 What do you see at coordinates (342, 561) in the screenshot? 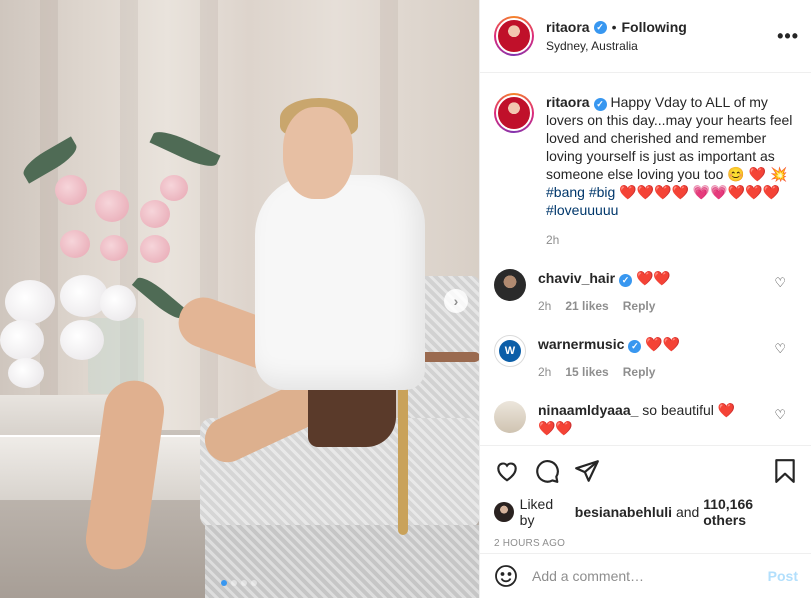
I see `armchair-base` at bounding box center [342, 561].